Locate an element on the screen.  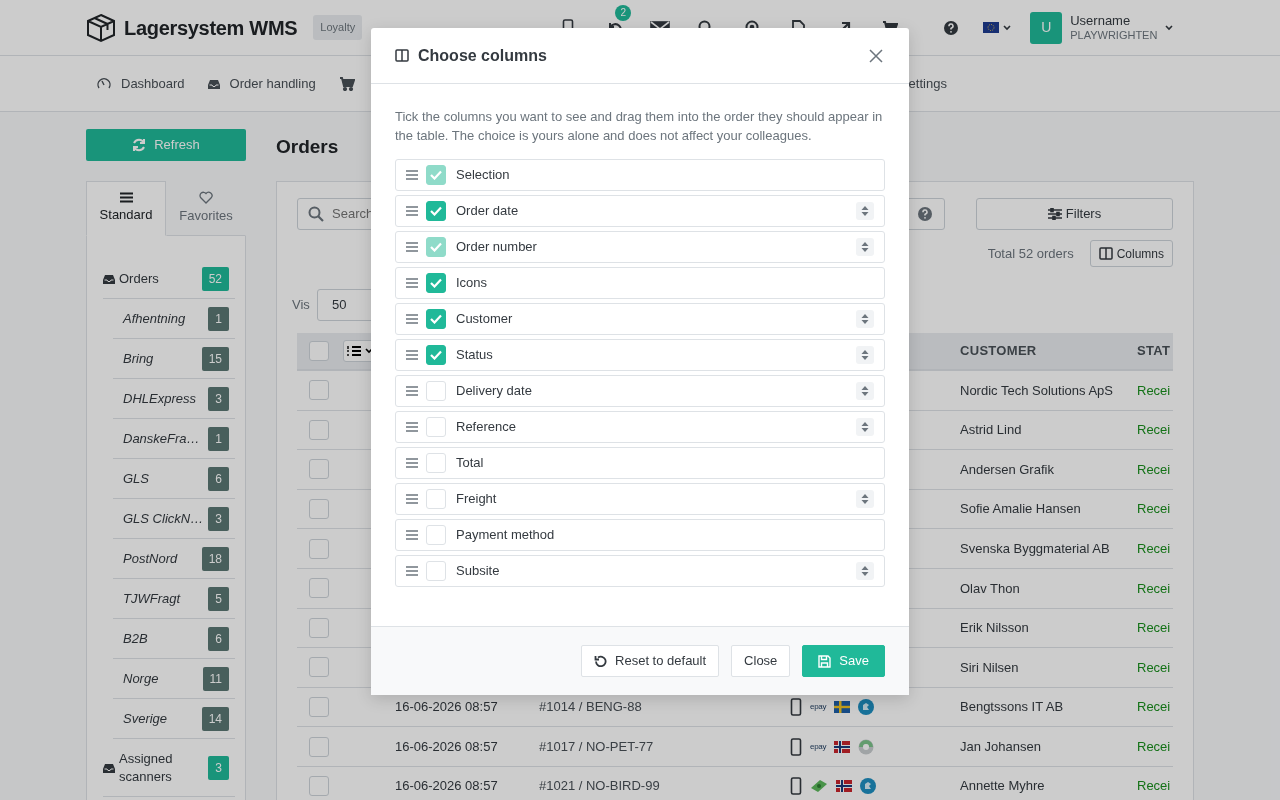
customer-name: Bengtssons IT AB is located at coordinates (1012, 707).